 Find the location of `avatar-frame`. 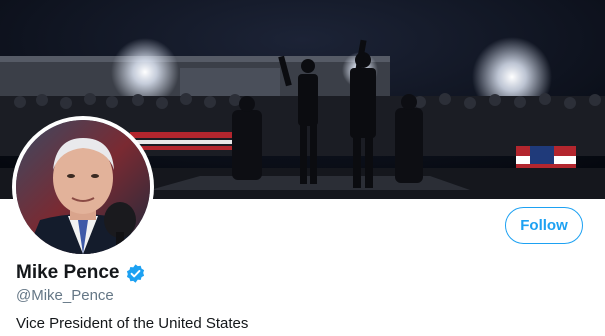

avatar-frame is located at coordinates (83, 187).